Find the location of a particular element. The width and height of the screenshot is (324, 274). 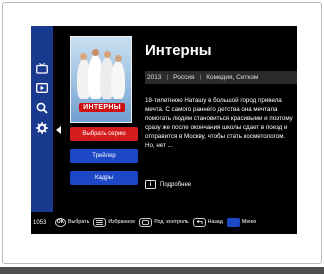

hint-favorites-label: Избранное is located at coordinates (122, 222).